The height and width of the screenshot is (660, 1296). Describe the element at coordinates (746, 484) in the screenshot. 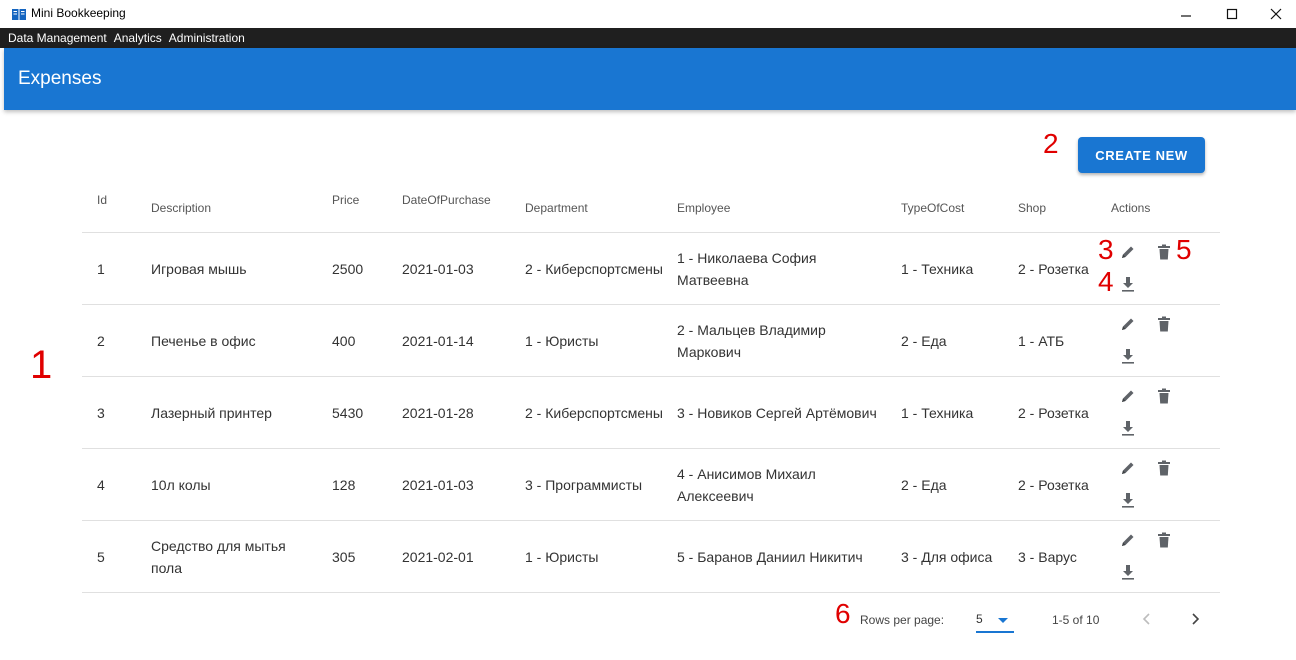

I see `cell-employee: 4 - Анисимов Михаил Алексеевич` at that location.